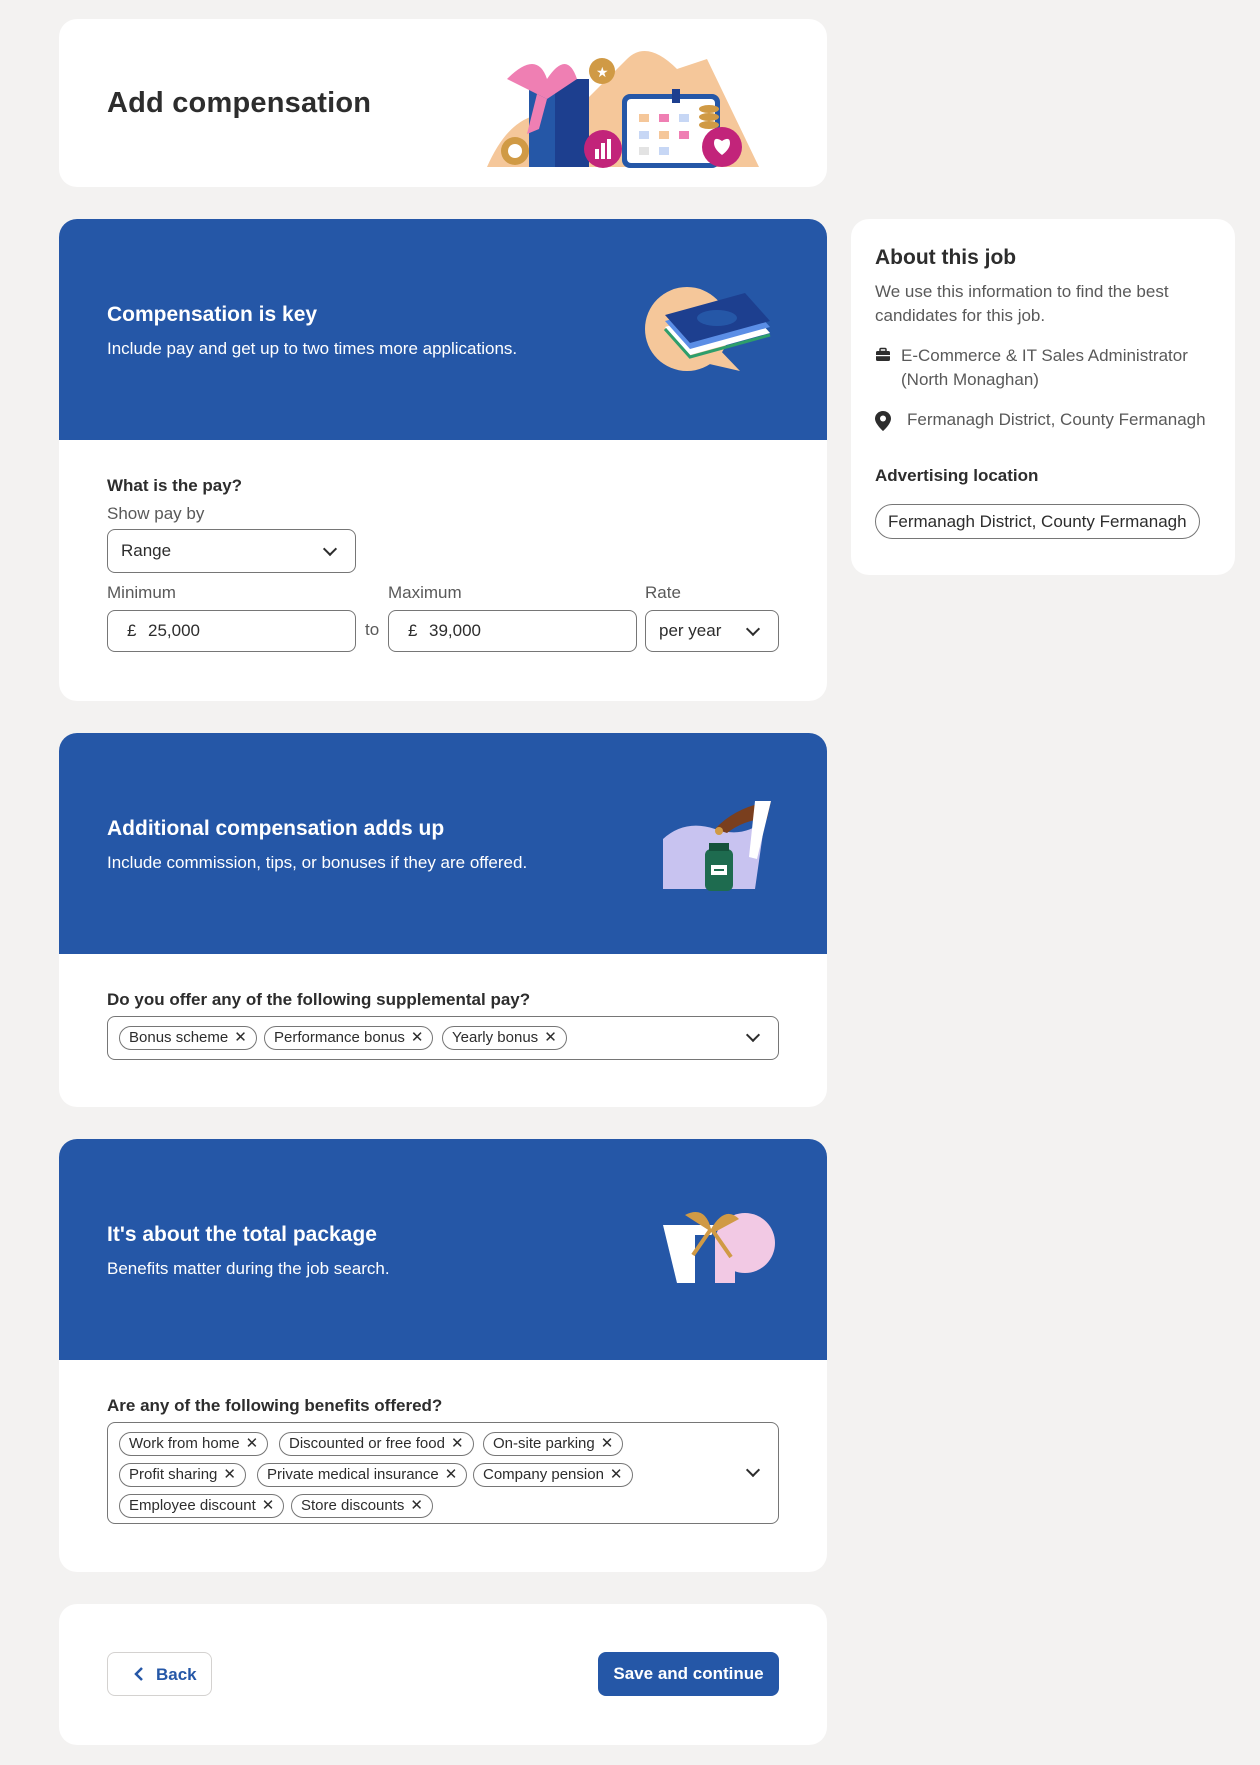 Image resolution: width=1260 pixels, height=1765 pixels. I want to click on tip-jar-illustration, so click(717, 846).